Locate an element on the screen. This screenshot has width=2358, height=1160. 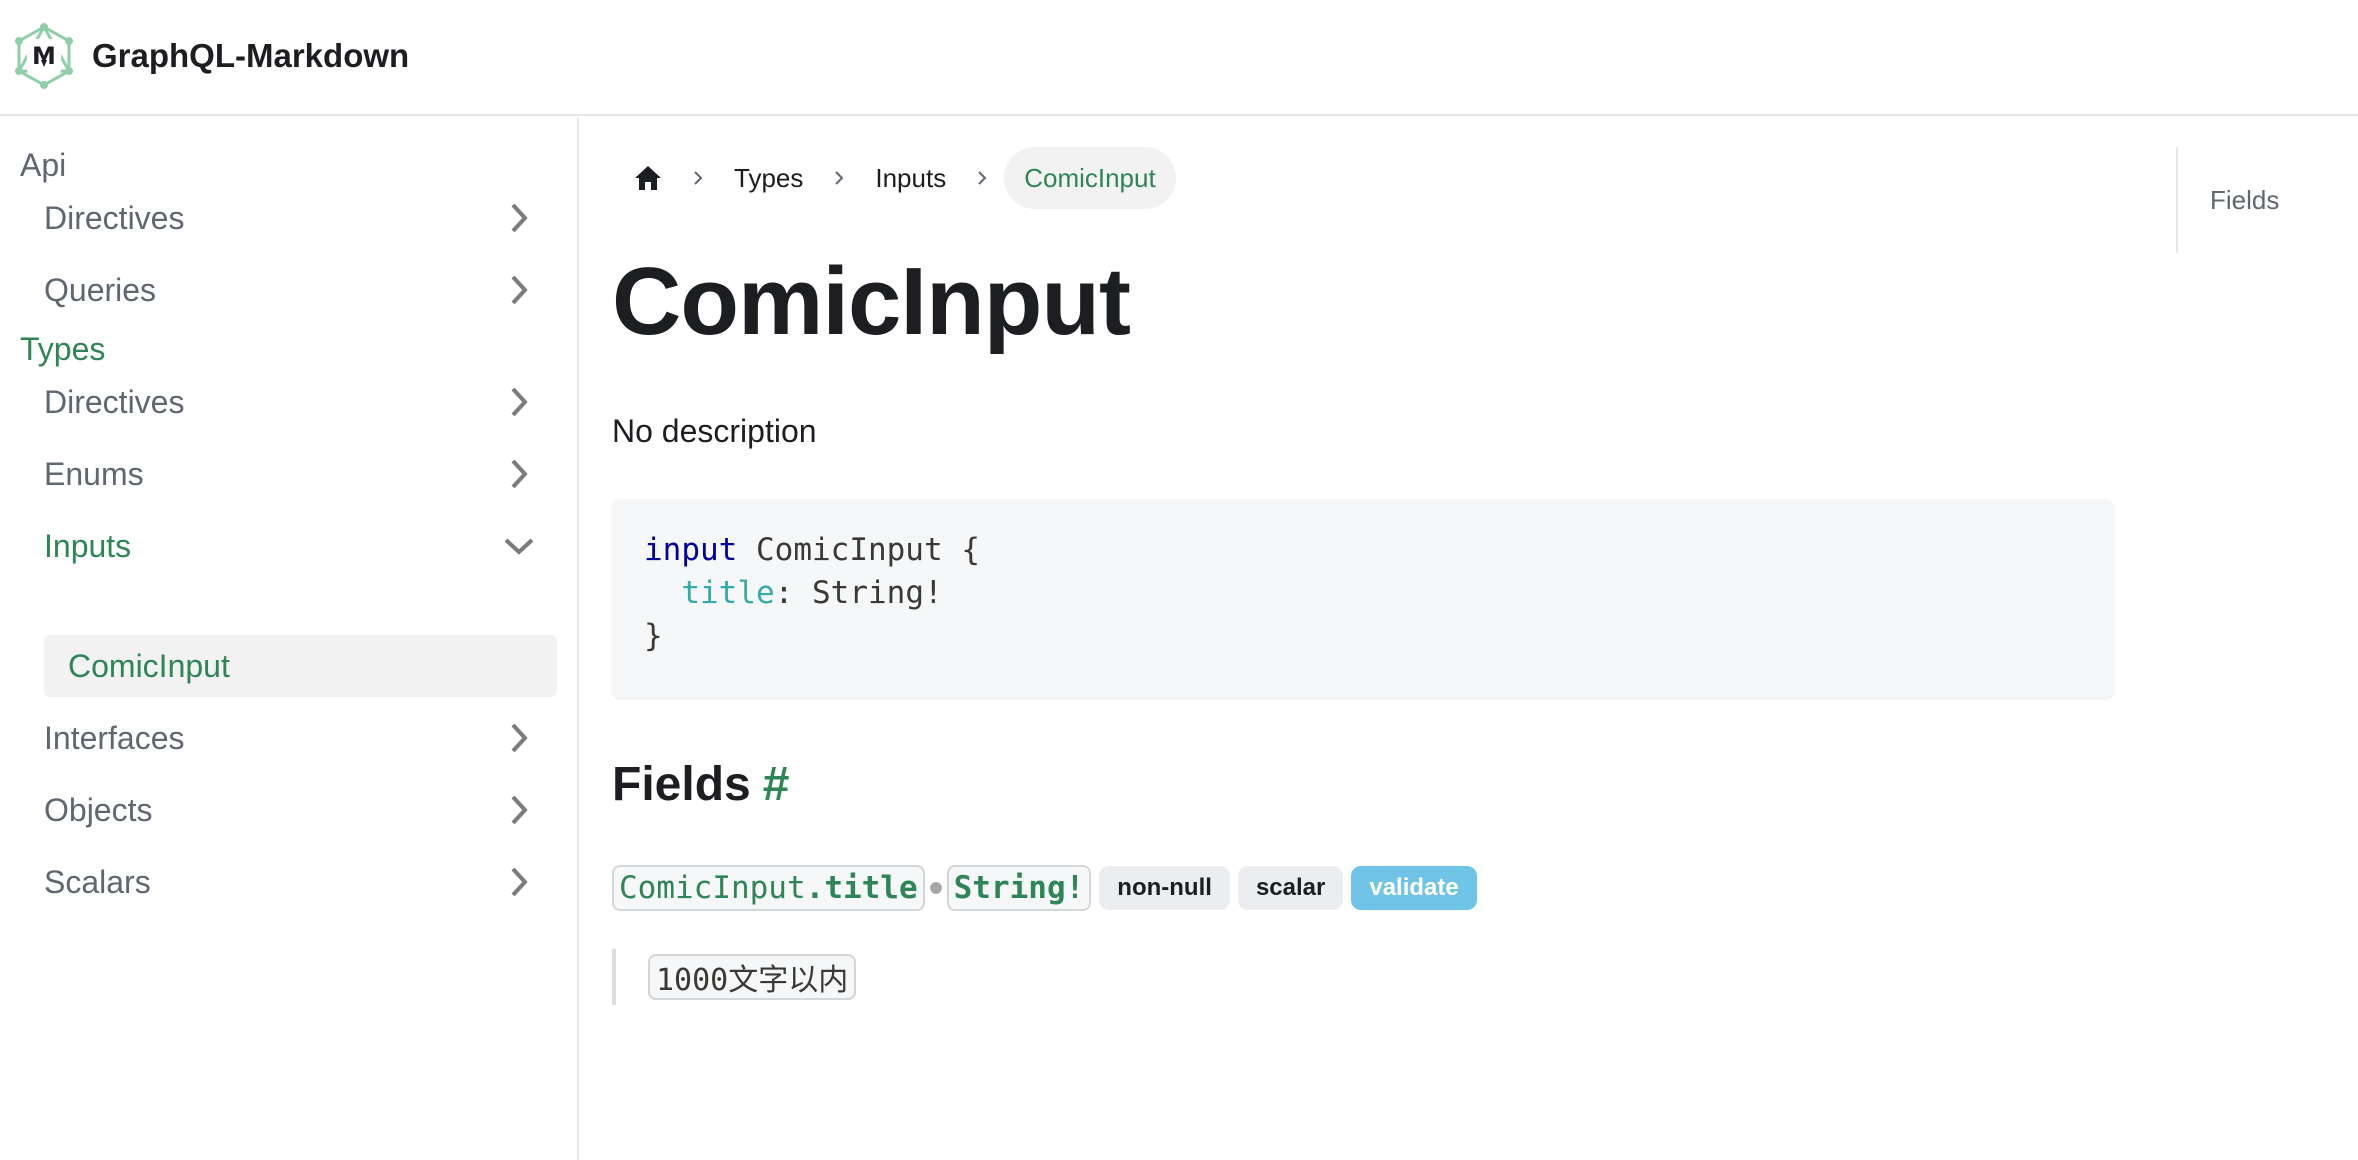
sidebar-item-label: Interfaces is located at coordinates (114, 737).